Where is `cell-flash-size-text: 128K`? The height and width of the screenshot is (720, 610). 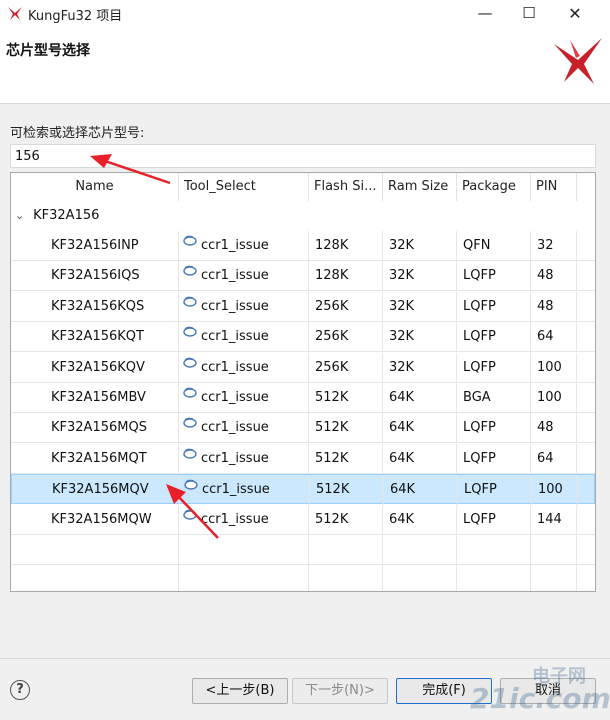 cell-flash-size-text: 128K is located at coordinates (332, 276).